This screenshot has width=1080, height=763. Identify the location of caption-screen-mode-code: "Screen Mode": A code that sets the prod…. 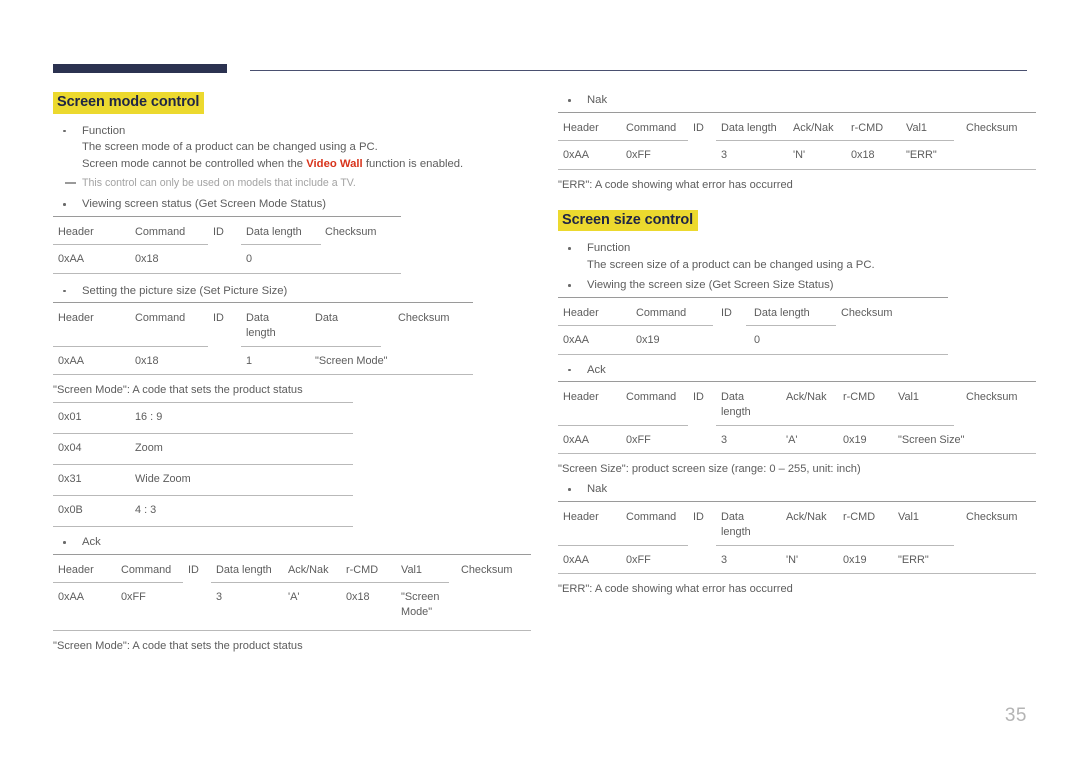
(178, 390).